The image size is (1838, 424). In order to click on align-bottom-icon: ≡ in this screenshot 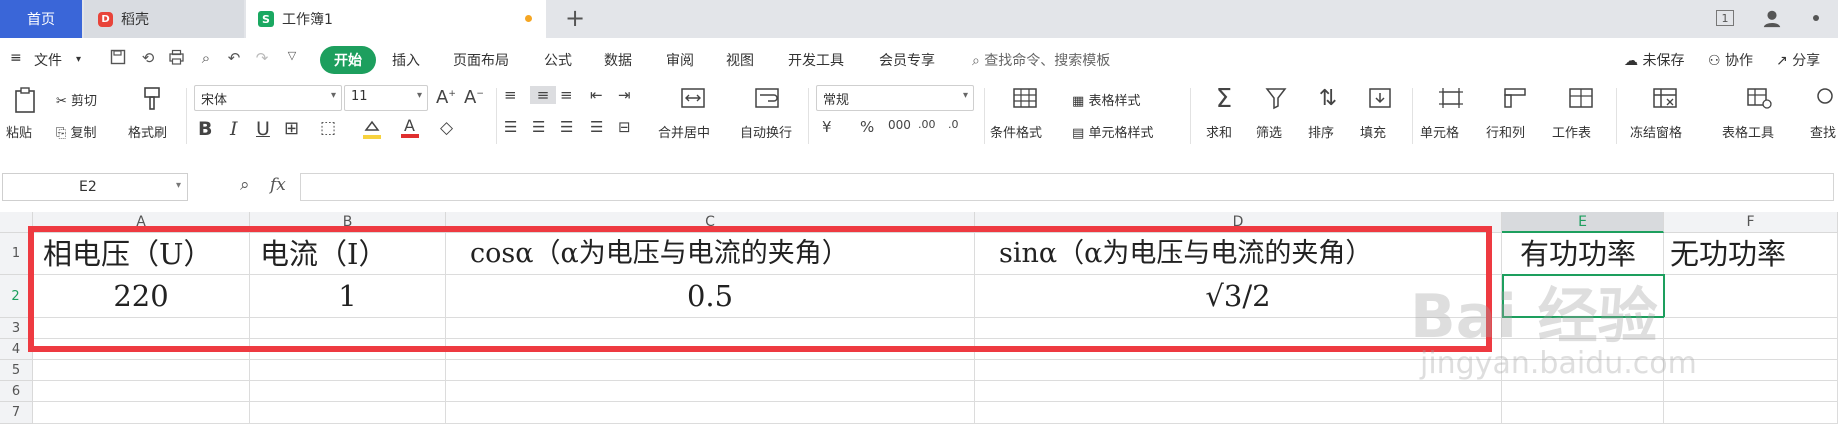, I will do `click(566, 95)`.